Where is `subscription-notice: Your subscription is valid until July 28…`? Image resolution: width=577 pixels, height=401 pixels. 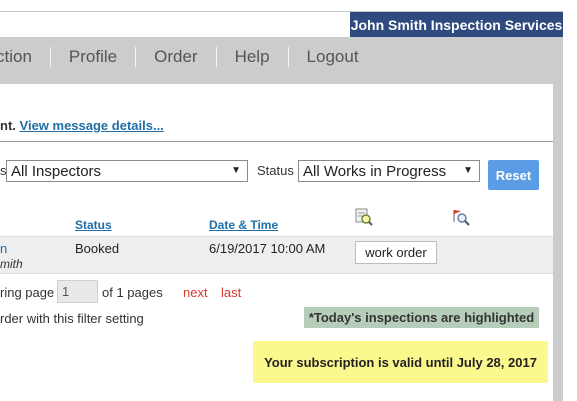 subscription-notice: Your subscription is valid until July 28… is located at coordinates (400, 362).